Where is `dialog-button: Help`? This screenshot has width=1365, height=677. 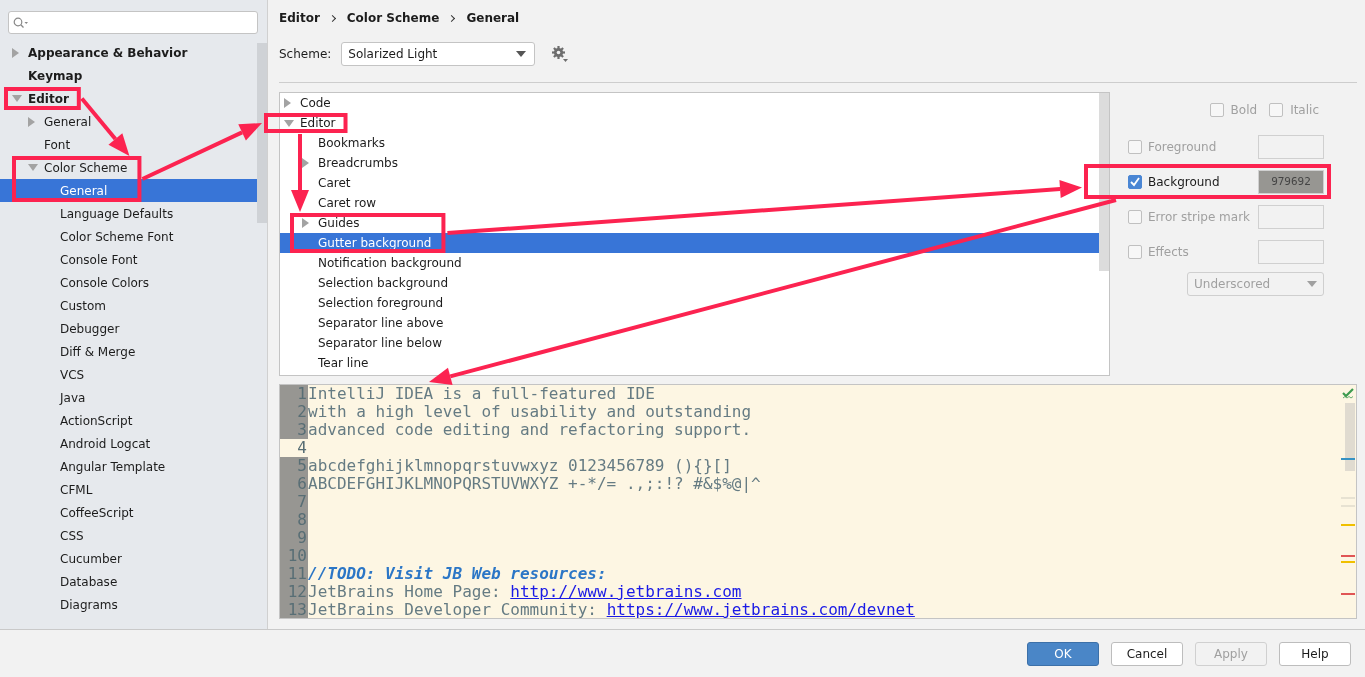 dialog-button: Help is located at coordinates (1315, 653).